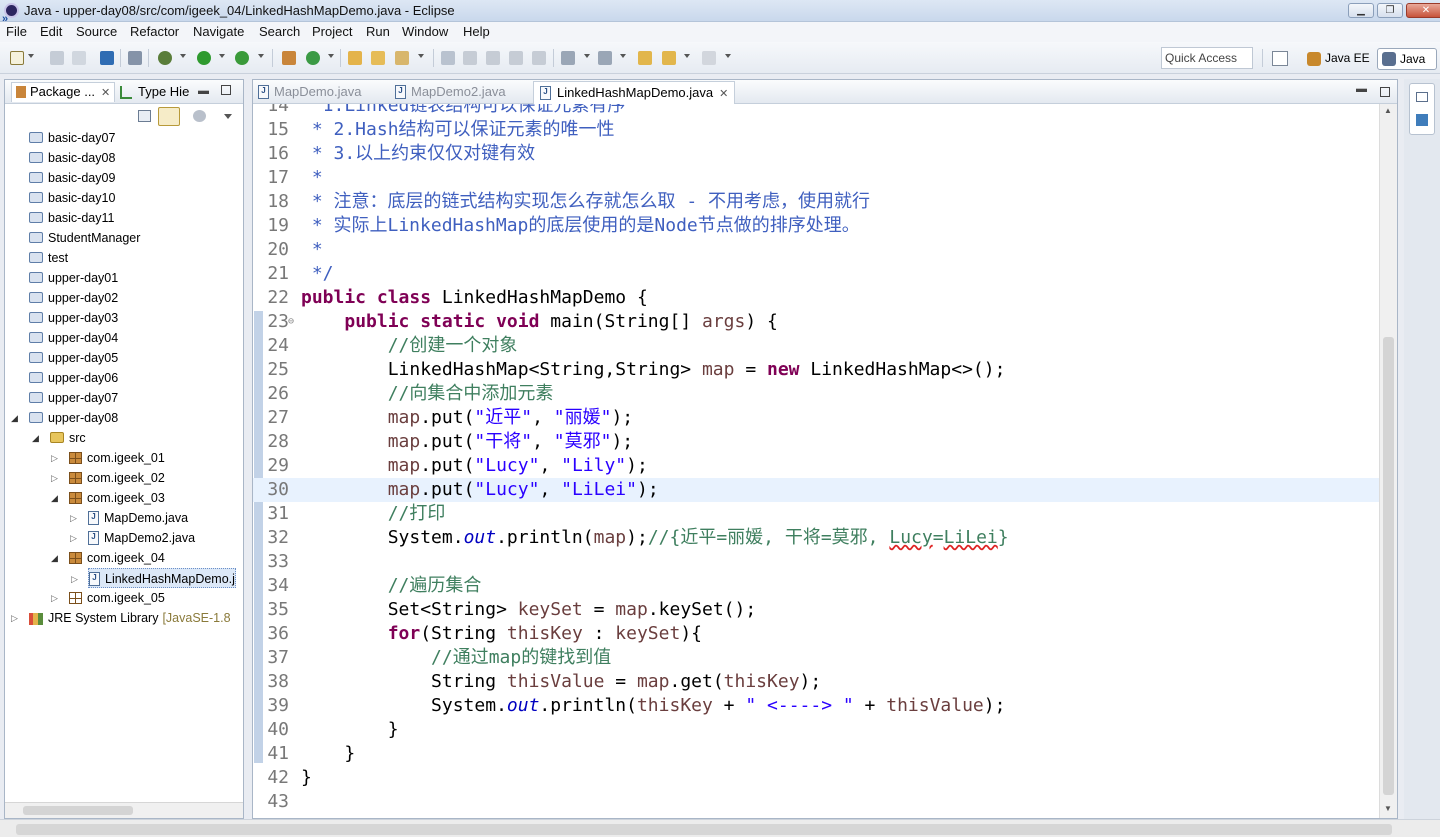 The height and width of the screenshot is (837, 1440). Describe the element at coordinates (73, 358) in the screenshot. I see `tree-item: upper-day05` at that location.